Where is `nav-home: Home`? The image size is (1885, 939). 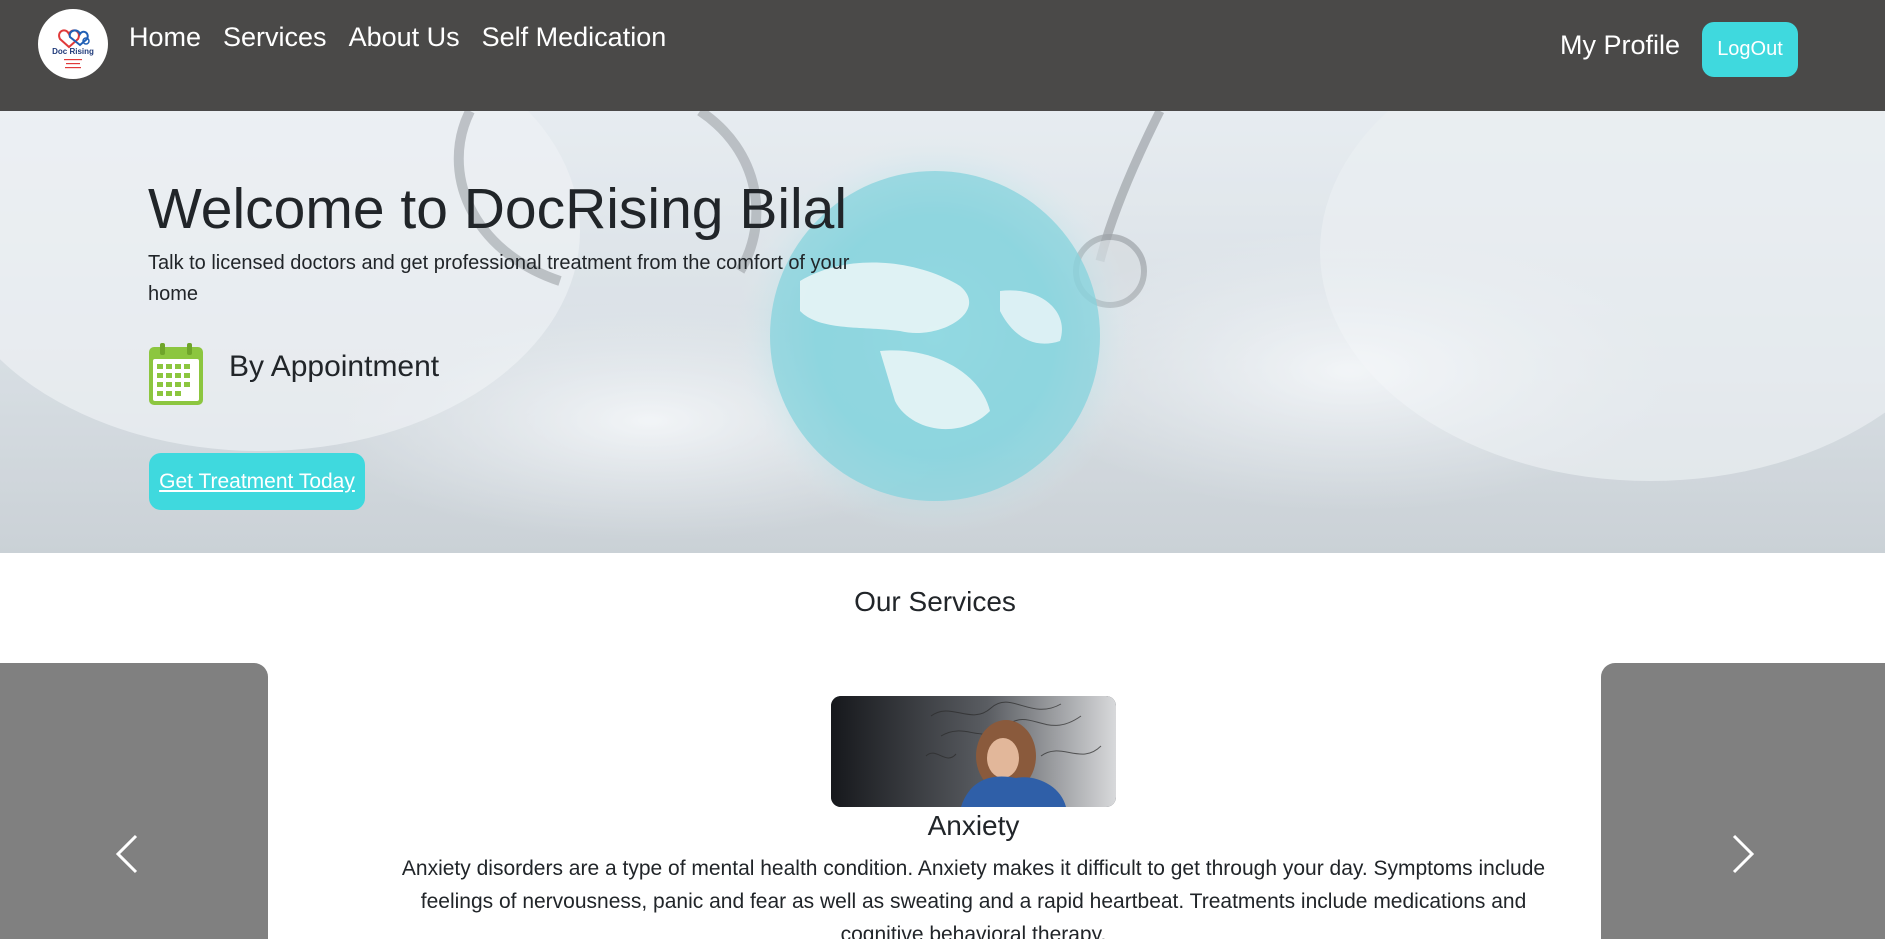 nav-home: Home is located at coordinates (165, 37).